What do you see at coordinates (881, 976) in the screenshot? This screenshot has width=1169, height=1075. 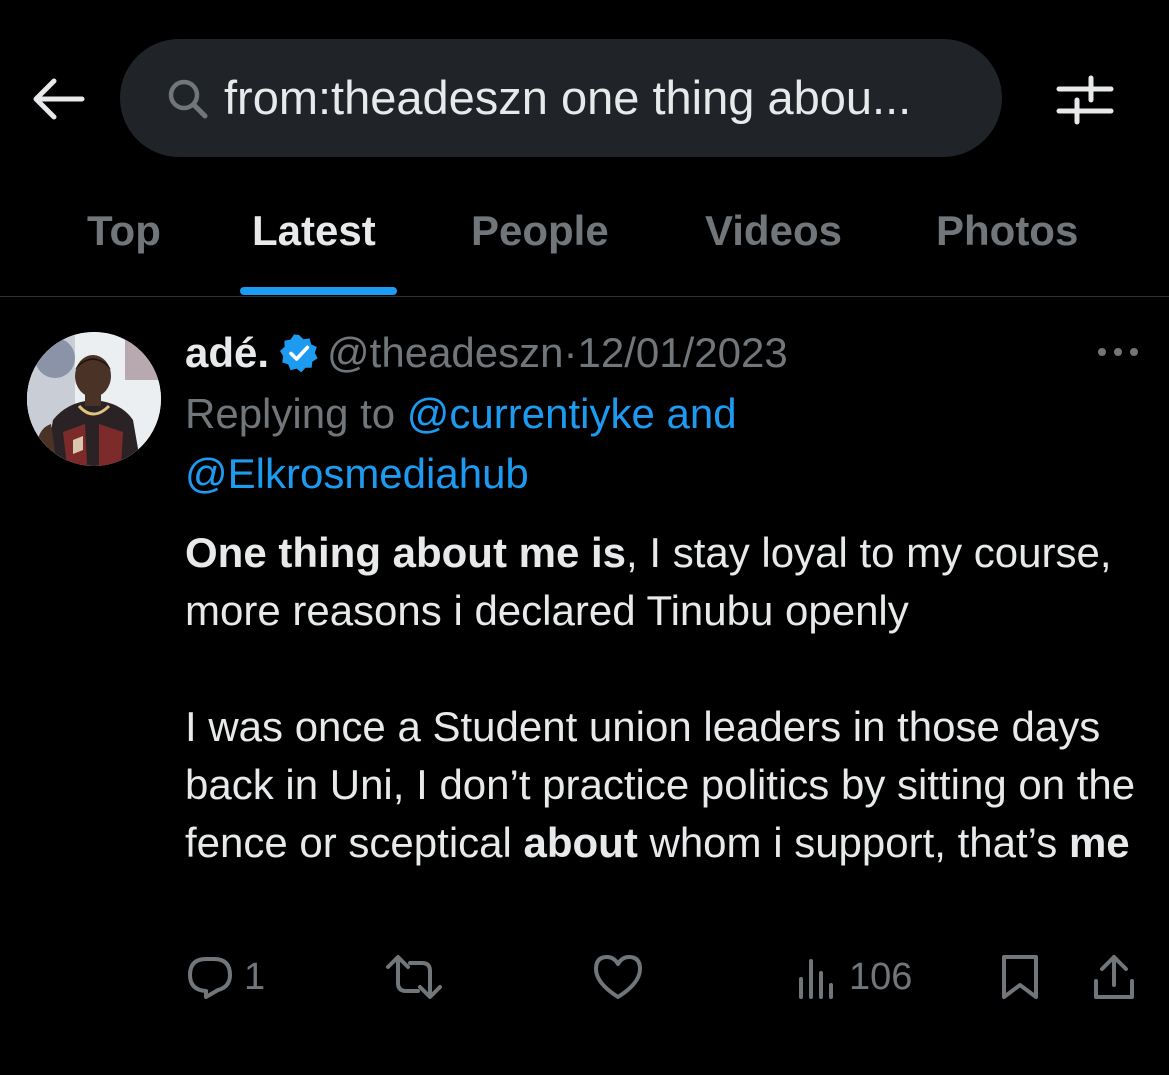 I see `view-count: 106` at bounding box center [881, 976].